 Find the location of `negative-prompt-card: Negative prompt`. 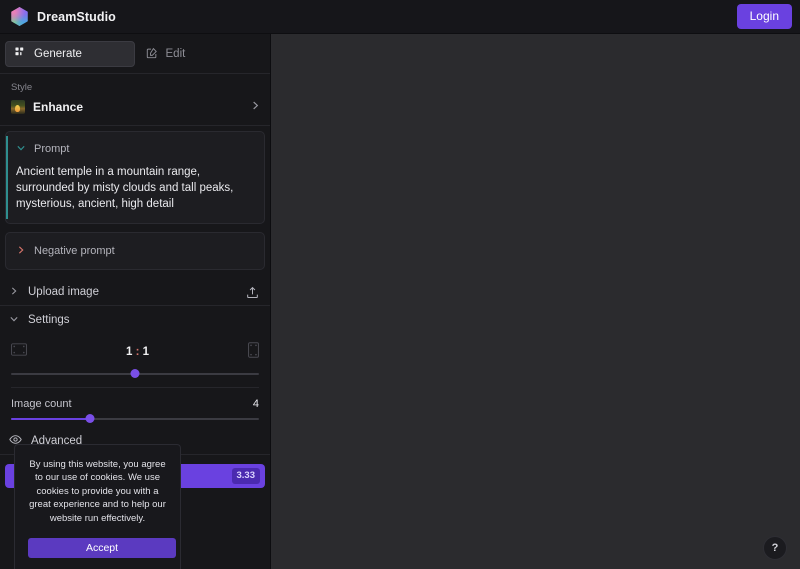

negative-prompt-card: Negative prompt is located at coordinates (135, 251).